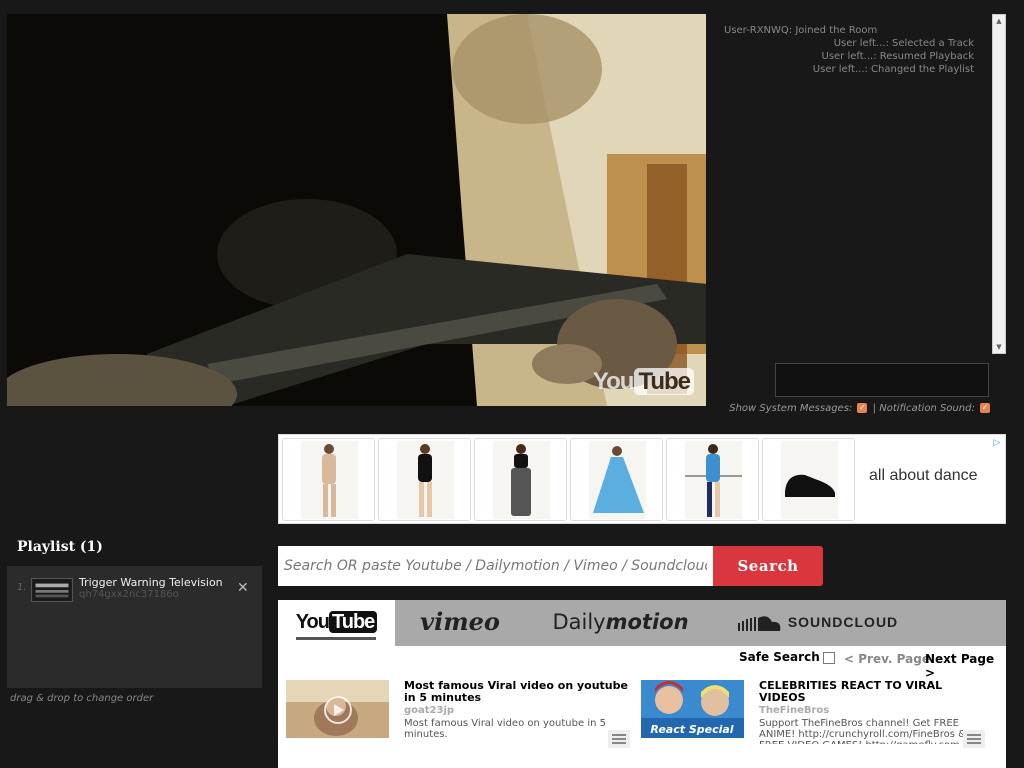 The height and width of the screenshot is (768, 1024). Describe the element at coordinates (927, 408) in the screenshot. I see `notification-sound-label: Notification Sound:` at that location.